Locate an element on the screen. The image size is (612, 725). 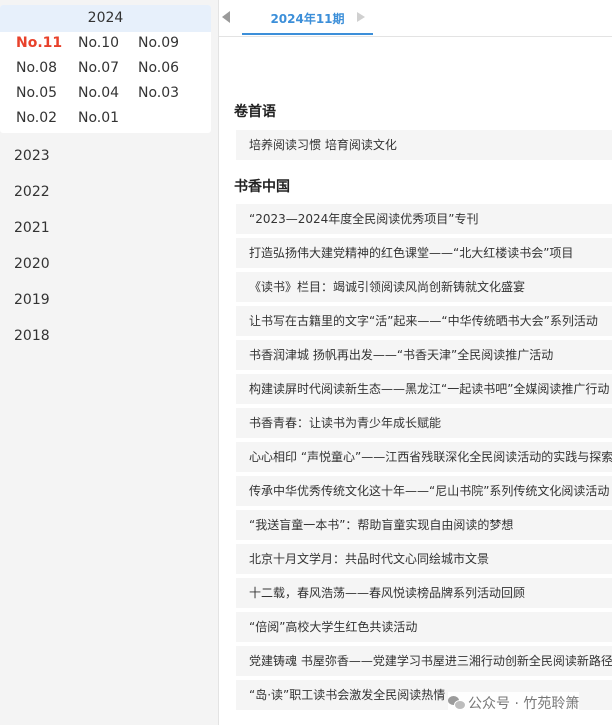
article-link: “倍阅”高校大学生红色共读活动 is located at coordinates (424, 627).